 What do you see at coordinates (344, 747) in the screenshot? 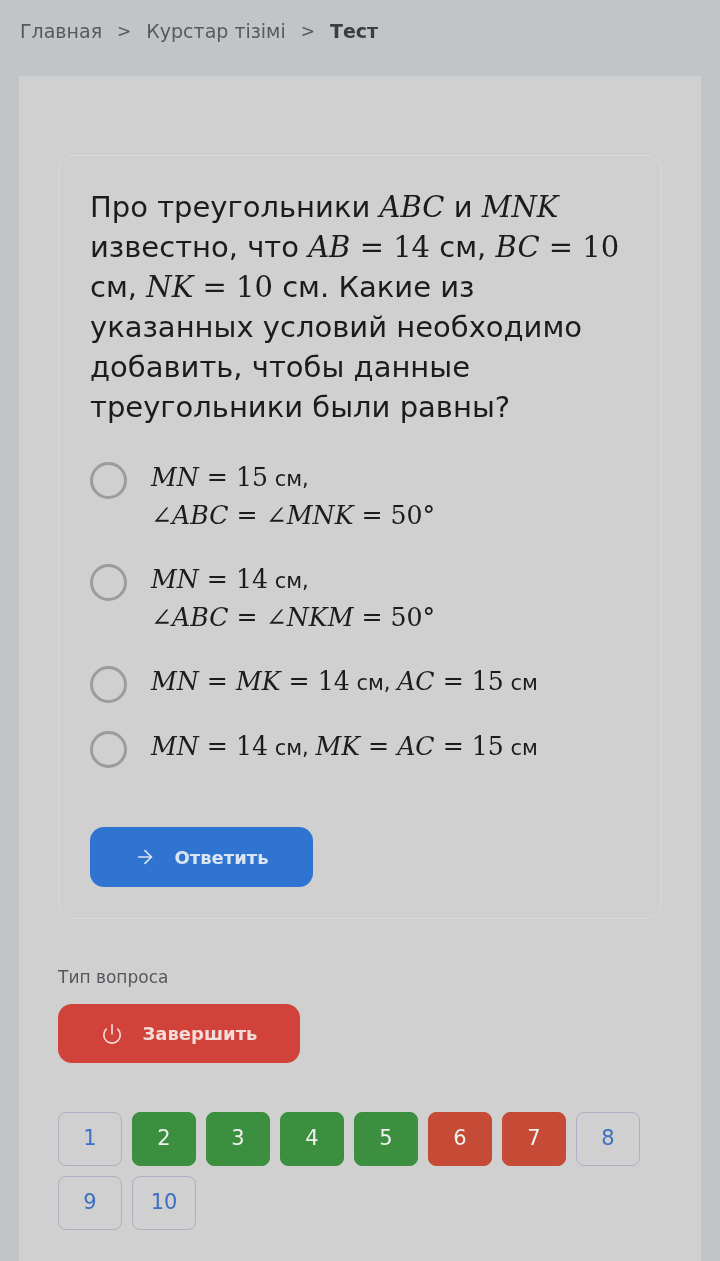
I see `option-text: MN = 14 см, MK = AC = 15 см` at bounding box center [344, 747].